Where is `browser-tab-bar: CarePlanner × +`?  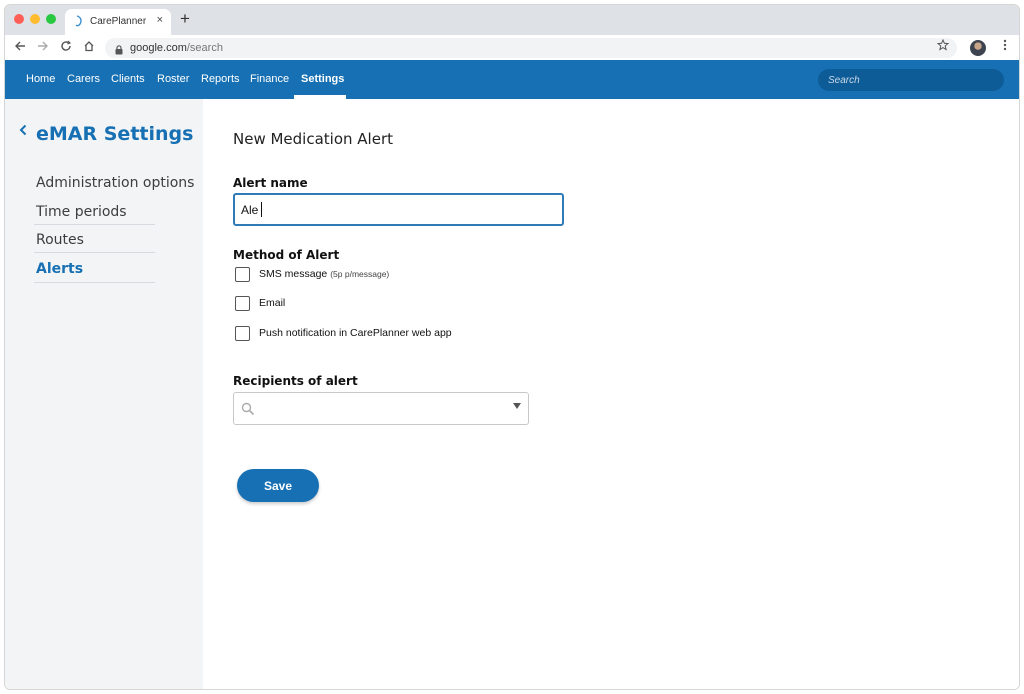
browser-tab-bar: CarePlanner × + is located at coordinates (512, 20).